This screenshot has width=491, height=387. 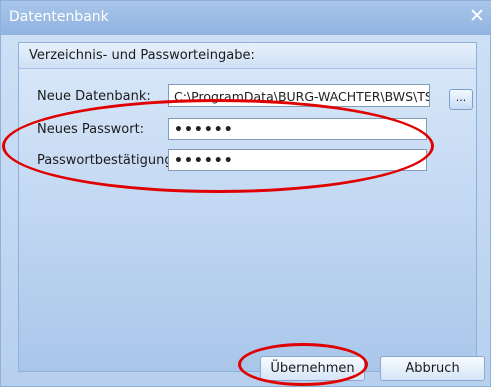 What do you see at coordinates (303, 364) in the screenshot?
I see `annotation-ellipse-apply` at bounding box center [303, 364].